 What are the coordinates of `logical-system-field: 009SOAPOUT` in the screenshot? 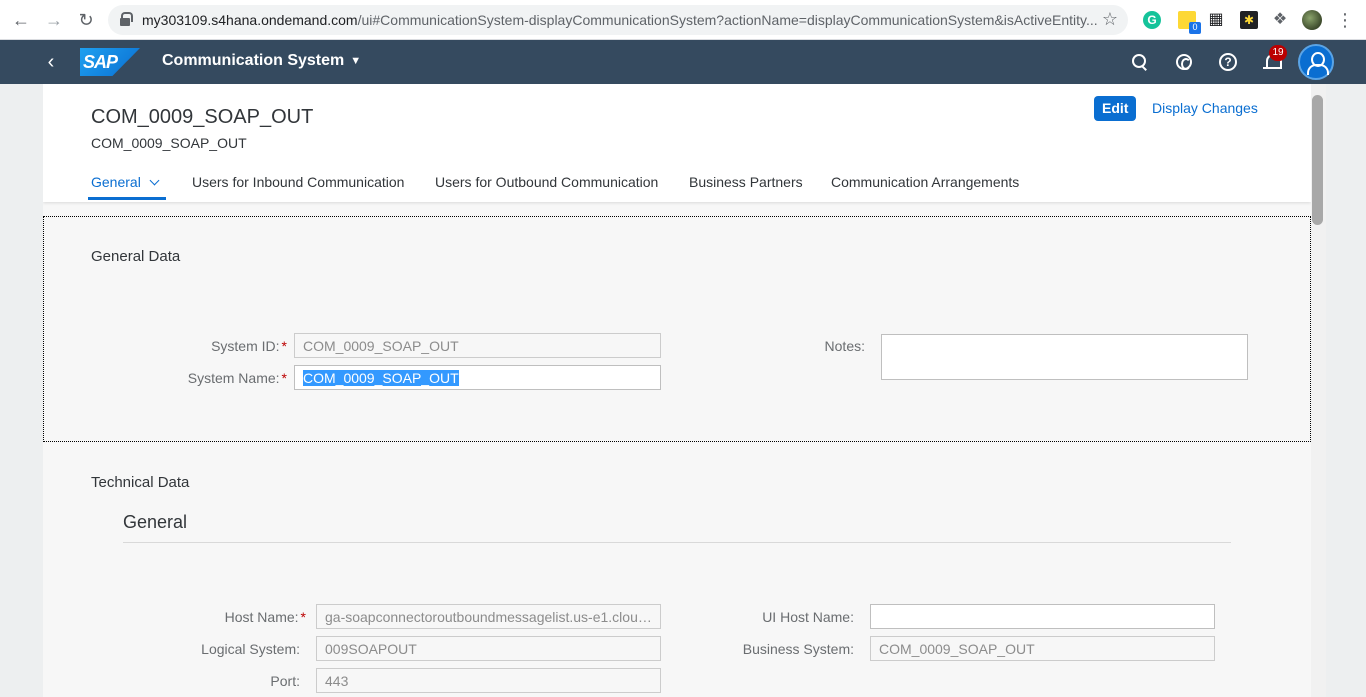 It's located at (488, 648).